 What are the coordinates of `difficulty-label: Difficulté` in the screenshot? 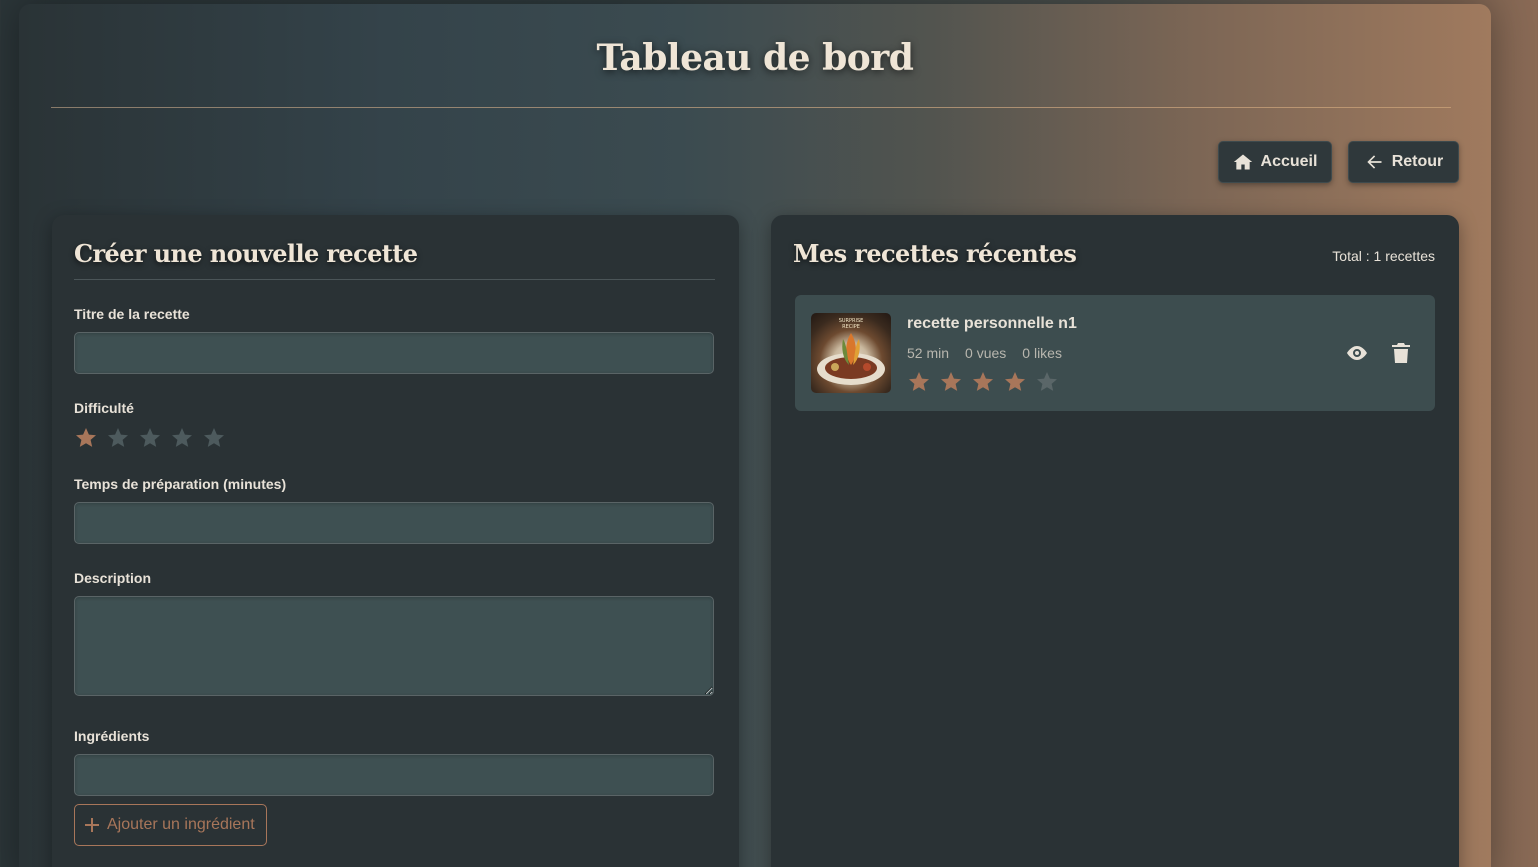 It's located at (104, 408).